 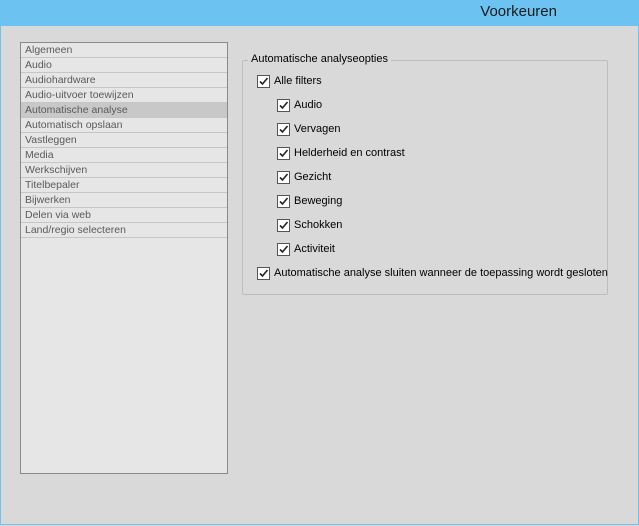 I want to click on category-item-media: Media, so click(x=124, y=155).